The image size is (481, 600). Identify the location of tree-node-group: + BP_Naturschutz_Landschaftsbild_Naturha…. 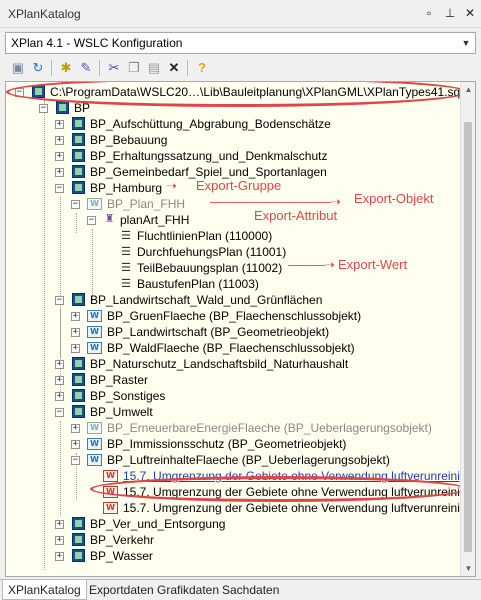
(233, 364).